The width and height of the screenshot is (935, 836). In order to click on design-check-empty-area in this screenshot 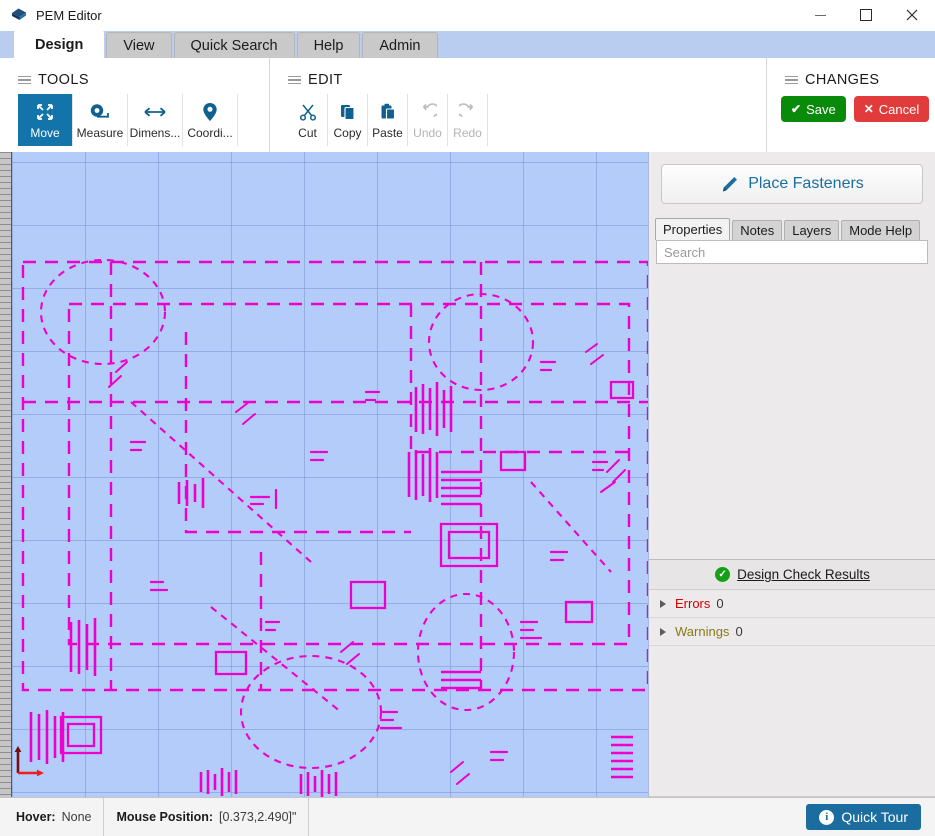, I will do `click(792, 721)`.